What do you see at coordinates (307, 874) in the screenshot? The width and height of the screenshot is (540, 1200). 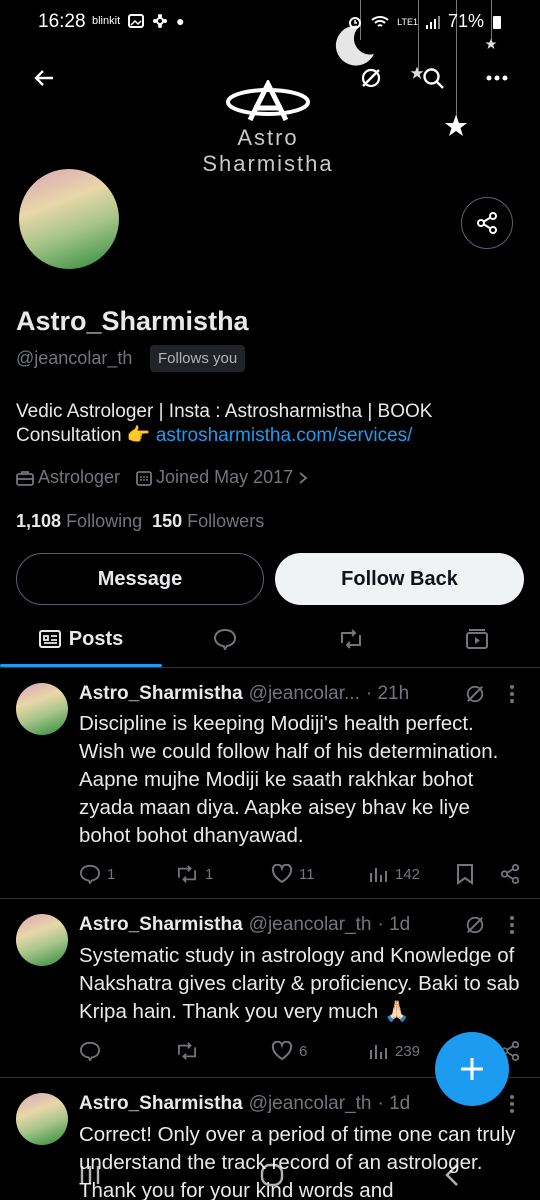 I see `like-count: 11` at bounding box center [307, 874].